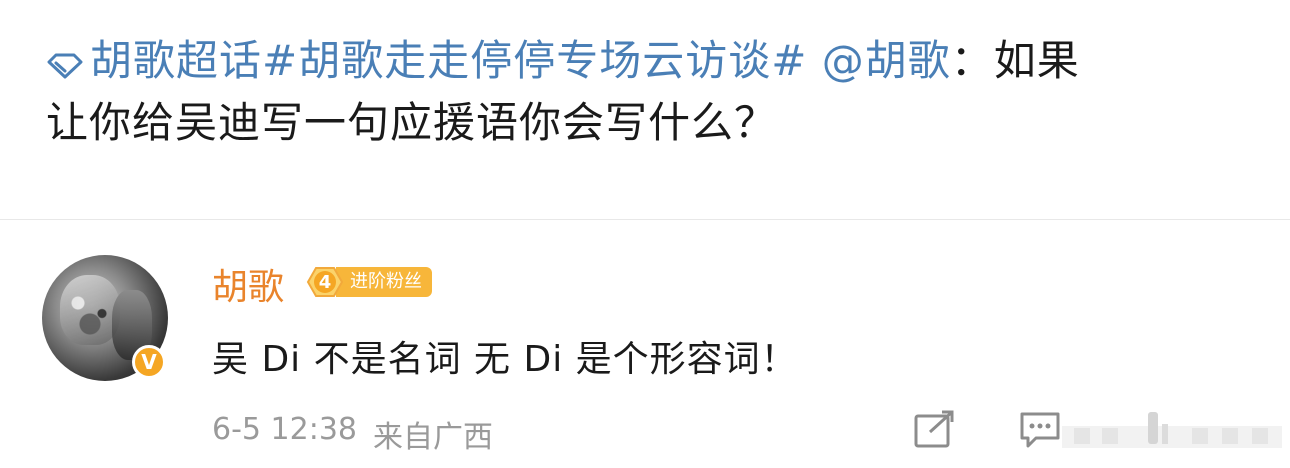 Image resolution: width=1290 pixels, height=468 pixels. I want to click on fan-level-number: 4, so click(325, 282).